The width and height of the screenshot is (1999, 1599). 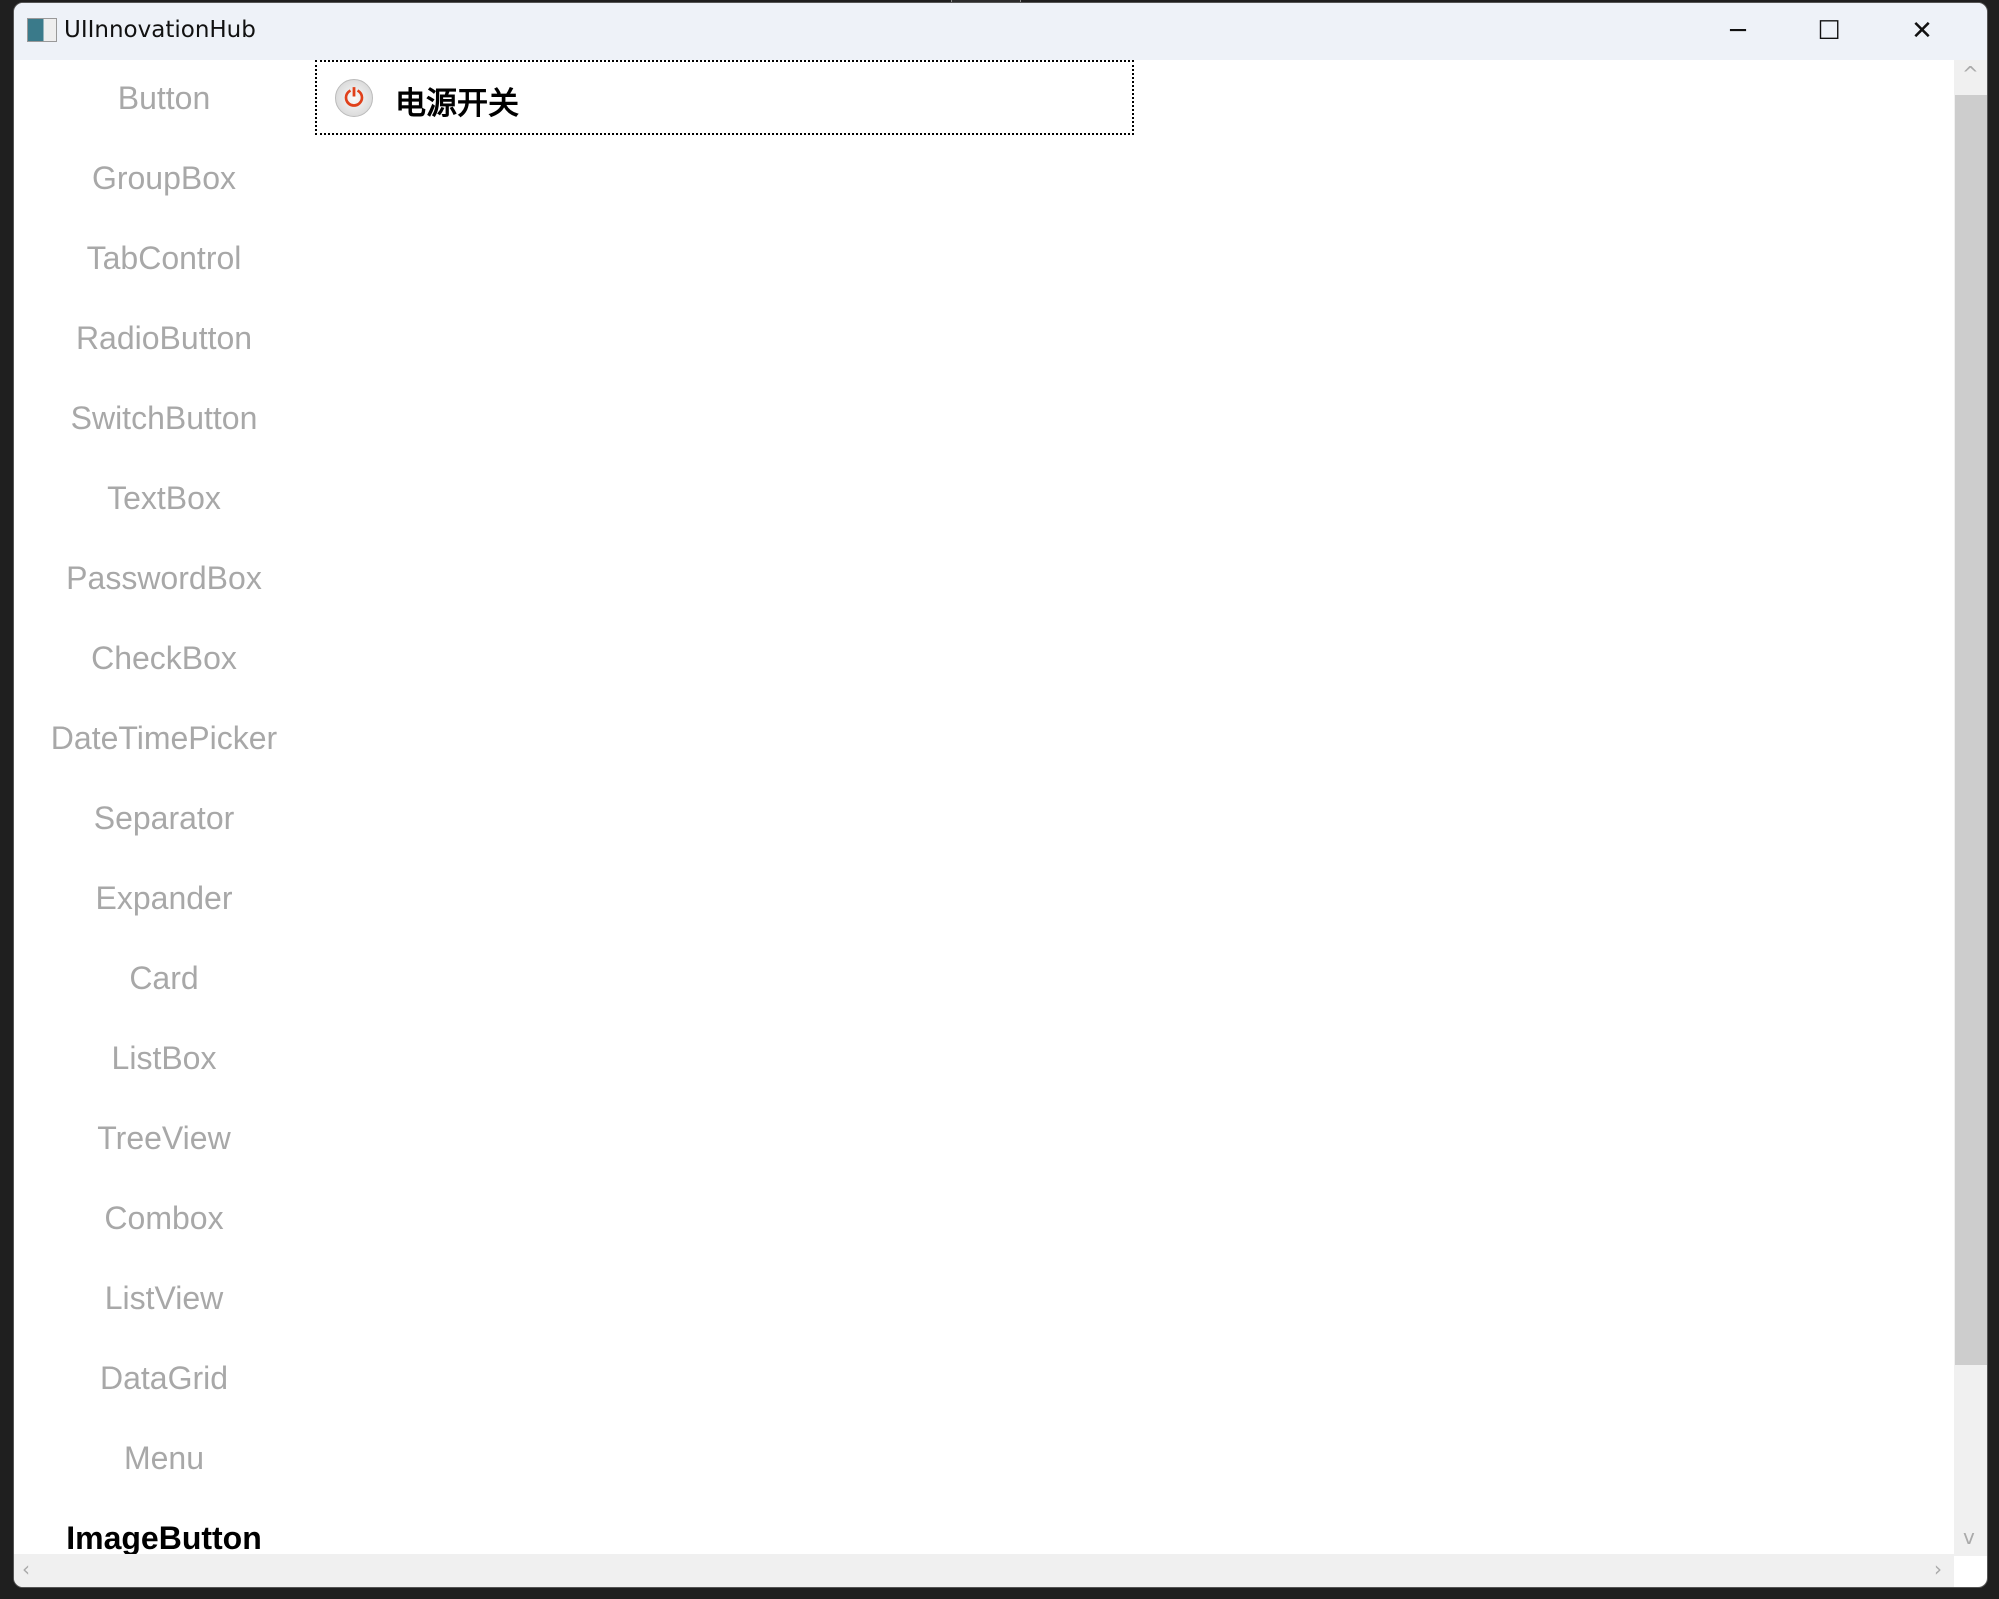 I want to click on sidebar-item-menu: Menu, so click(x=164, y=1458).